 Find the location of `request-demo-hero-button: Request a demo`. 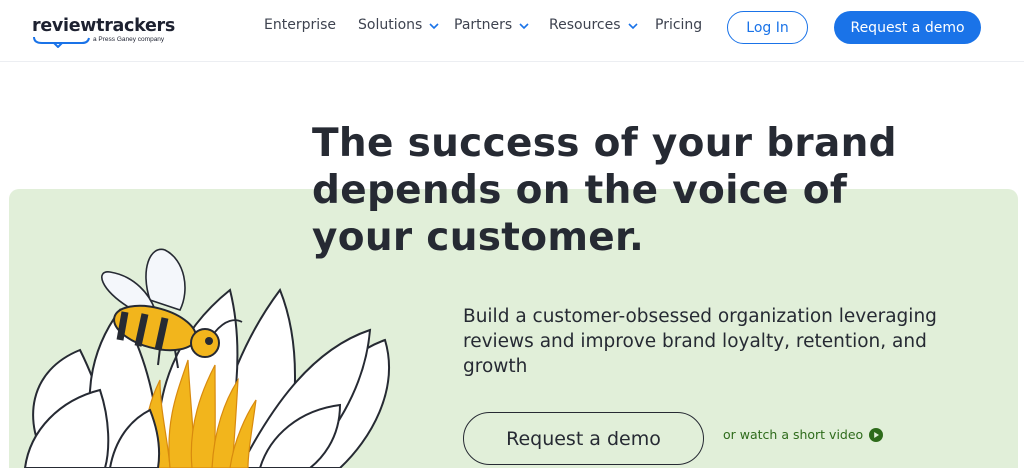

request-demo-hero-button: Request a demo is located at coordinates (583, 438).